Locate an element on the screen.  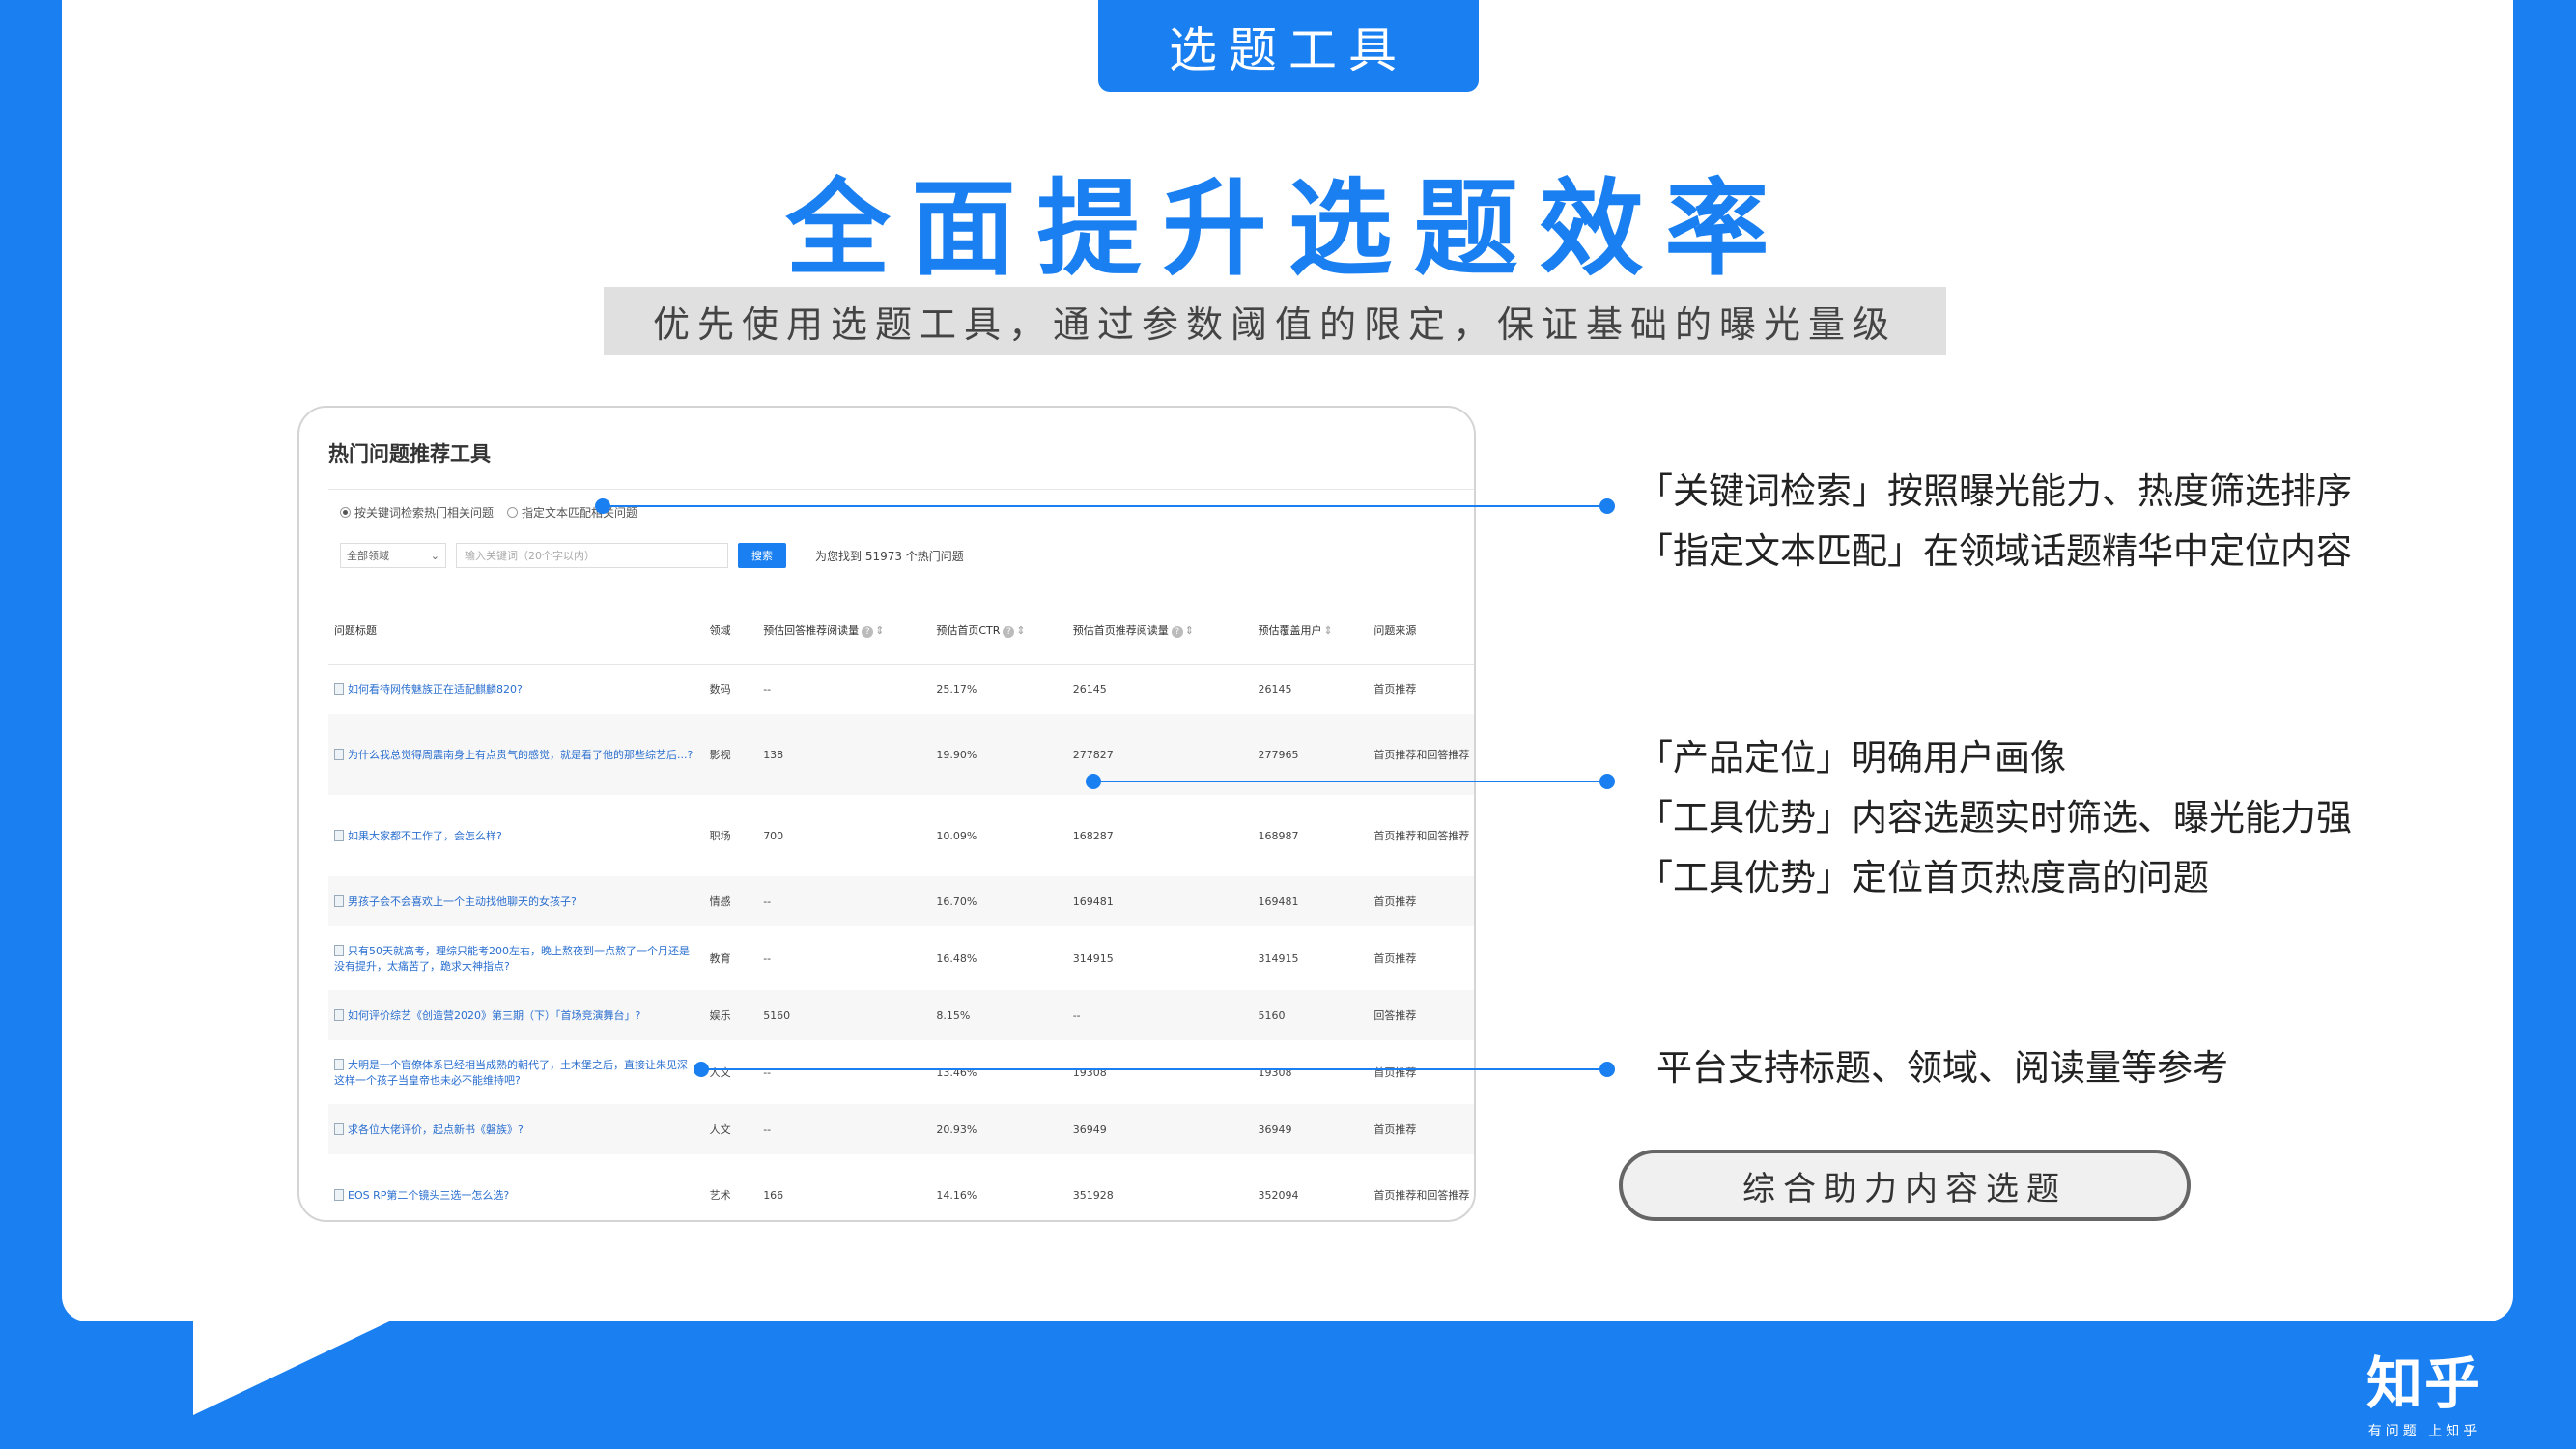
filter-row: 全部领域 ⌄ 输入关键词（20个字以内） 搜索 为您找到 51973 个热门问题 is located at coordinates (652, 555).